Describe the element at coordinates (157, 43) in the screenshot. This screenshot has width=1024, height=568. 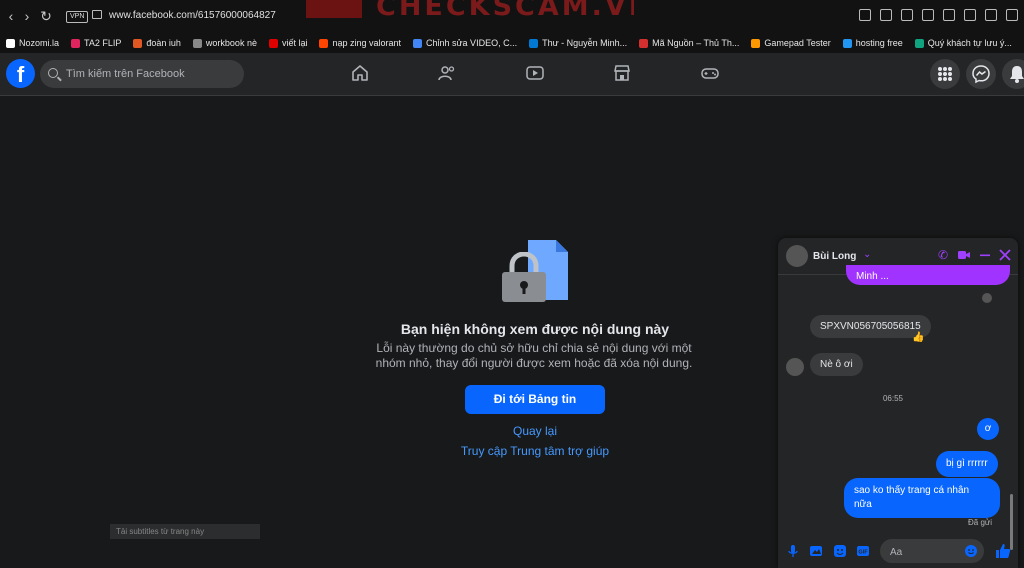
I see `bookmark: đoàn iuh` at that location.